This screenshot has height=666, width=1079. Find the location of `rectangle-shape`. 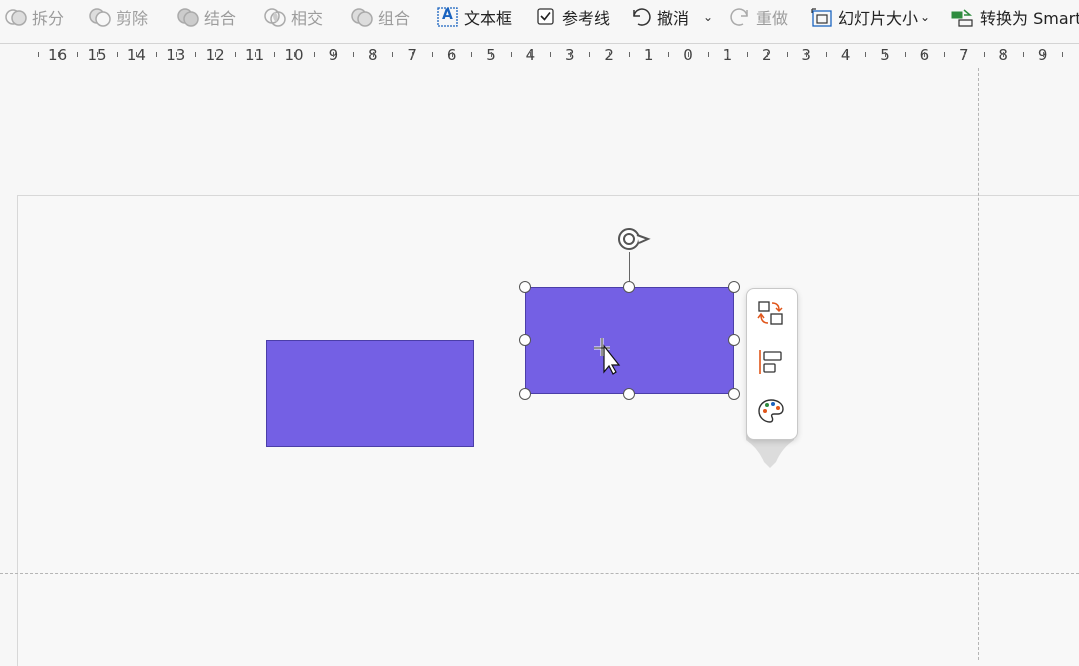

rectangle-shape is located at coordinates (370, 393).